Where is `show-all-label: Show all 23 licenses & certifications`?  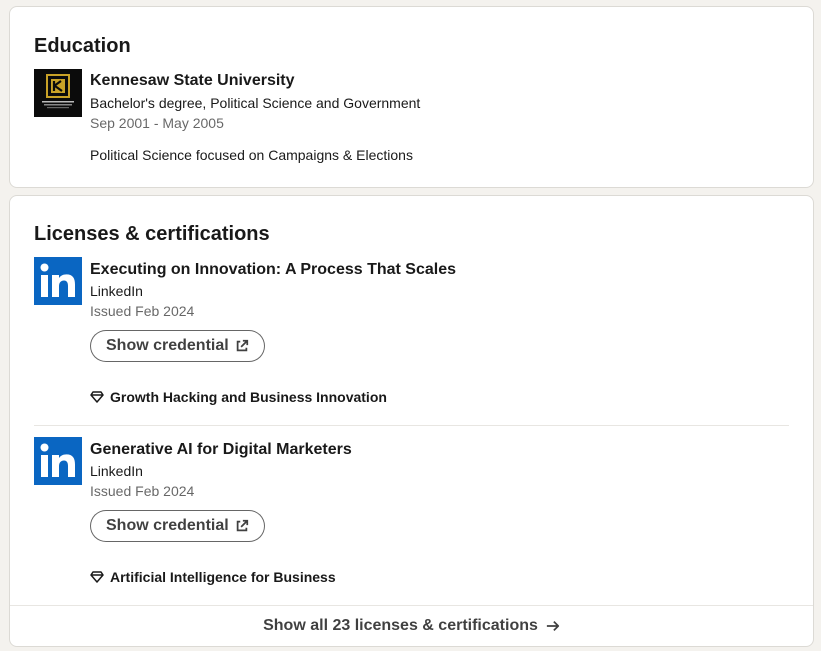
show-all-label: Show all 23 licenses & certifications is located at coordinates (400, 625).